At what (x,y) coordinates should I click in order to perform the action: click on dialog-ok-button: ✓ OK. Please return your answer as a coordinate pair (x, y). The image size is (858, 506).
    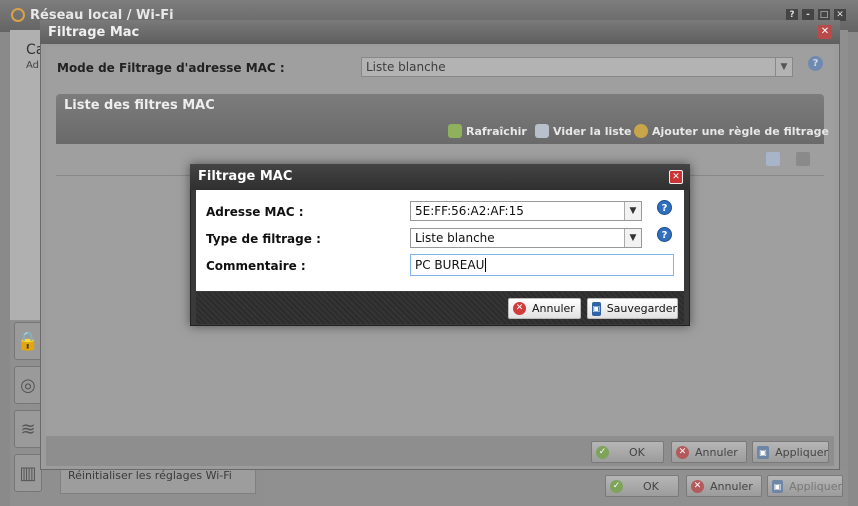
    Looking at the image, I should click on (627, 452).